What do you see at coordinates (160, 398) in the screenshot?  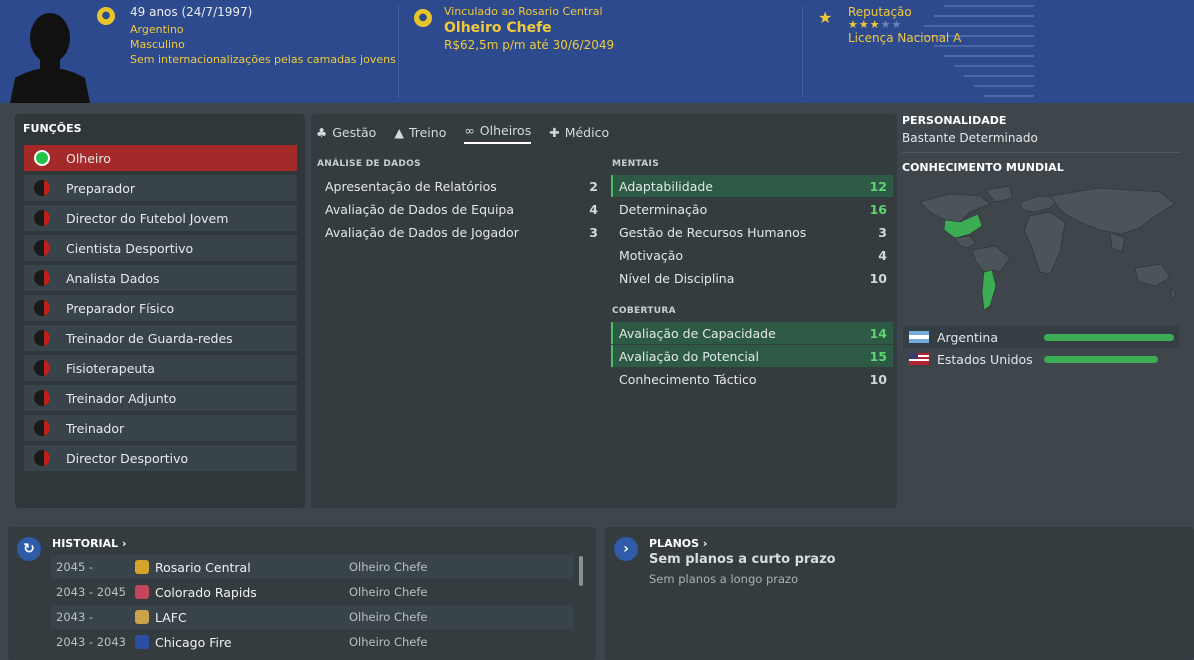 I see `function-item: Treinador Adjunto` at bounding box center [160, 398].